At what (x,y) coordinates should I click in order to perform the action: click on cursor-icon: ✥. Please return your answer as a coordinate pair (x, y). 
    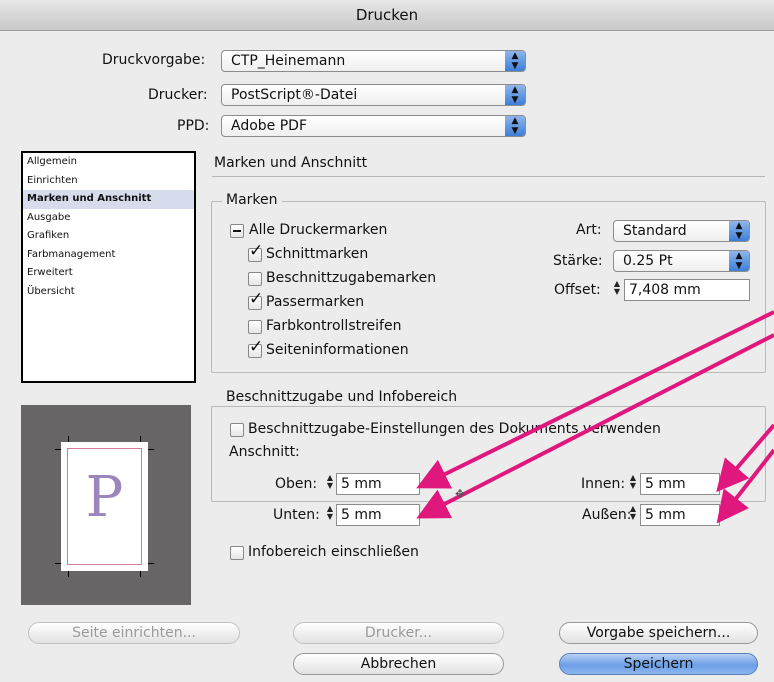
    Looking at the image, I should click on (460, 494).